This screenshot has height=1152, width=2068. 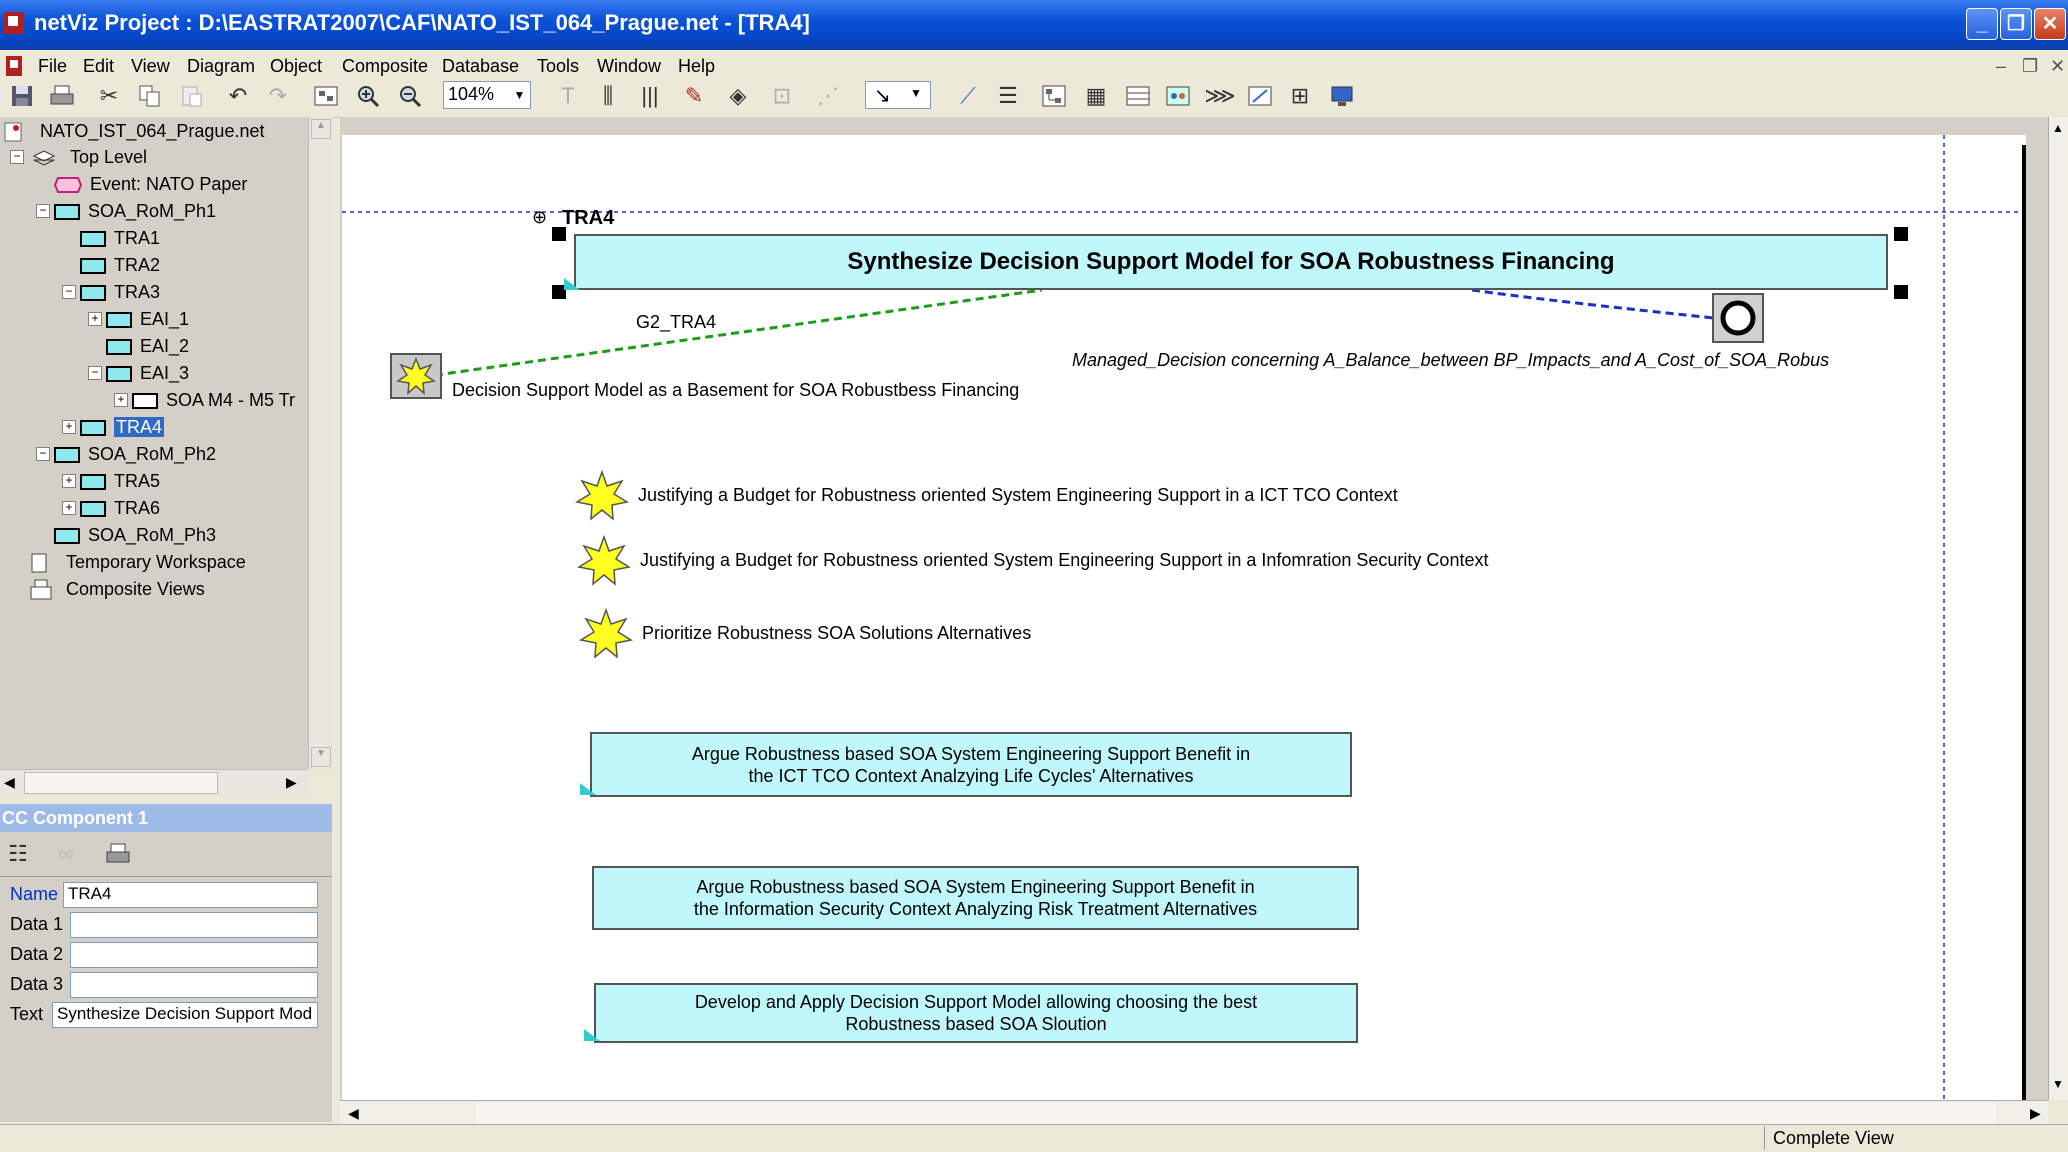 What do you see at coordinates (519, 95) in the screenshot?
I see `chevron-down-icon: ▼` at bounding box center [519, 95].